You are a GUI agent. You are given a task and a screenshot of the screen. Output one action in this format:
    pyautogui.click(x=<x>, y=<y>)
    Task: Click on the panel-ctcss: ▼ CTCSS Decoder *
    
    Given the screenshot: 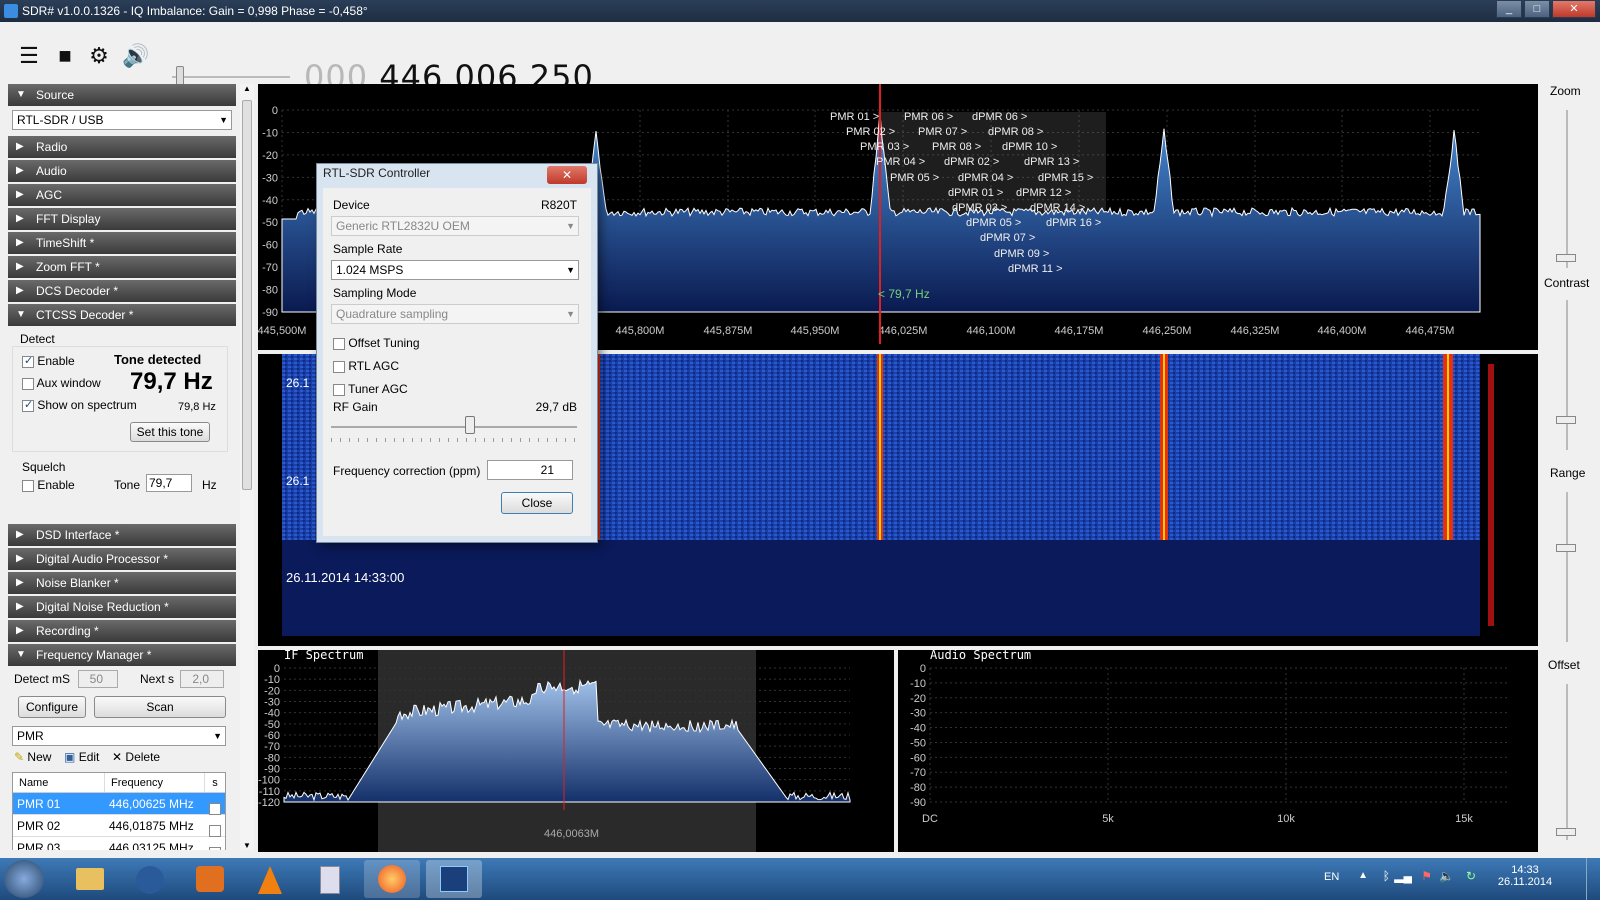 What is the action you would take?
    pyautogui.click(x=122, y=315)
    